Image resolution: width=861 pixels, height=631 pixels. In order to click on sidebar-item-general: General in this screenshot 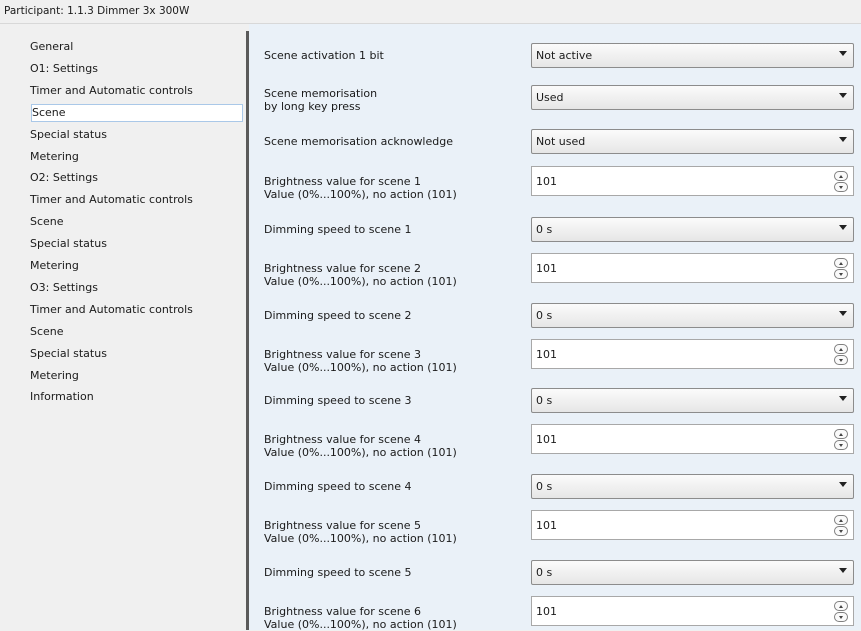, I will do `click(51, 47)`.